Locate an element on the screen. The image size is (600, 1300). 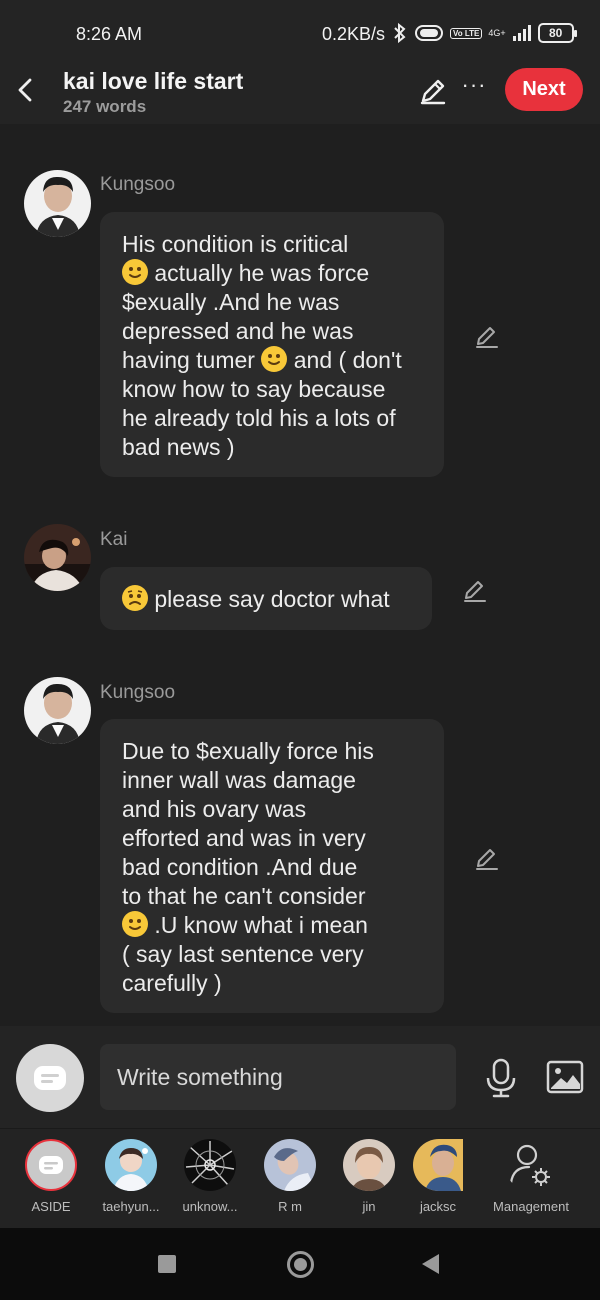
message-line: ( say last sentence very is located at coordinates (243, 954).